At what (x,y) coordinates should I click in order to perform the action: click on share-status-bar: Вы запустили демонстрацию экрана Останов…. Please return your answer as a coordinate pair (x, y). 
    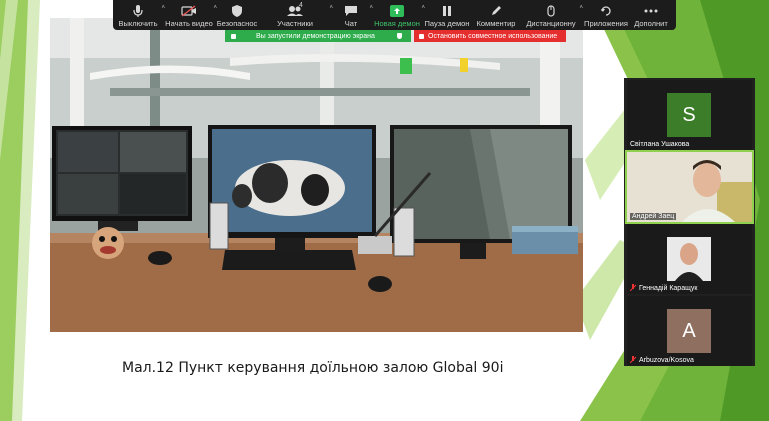
    Looking at the image, I should click on (395, 36).